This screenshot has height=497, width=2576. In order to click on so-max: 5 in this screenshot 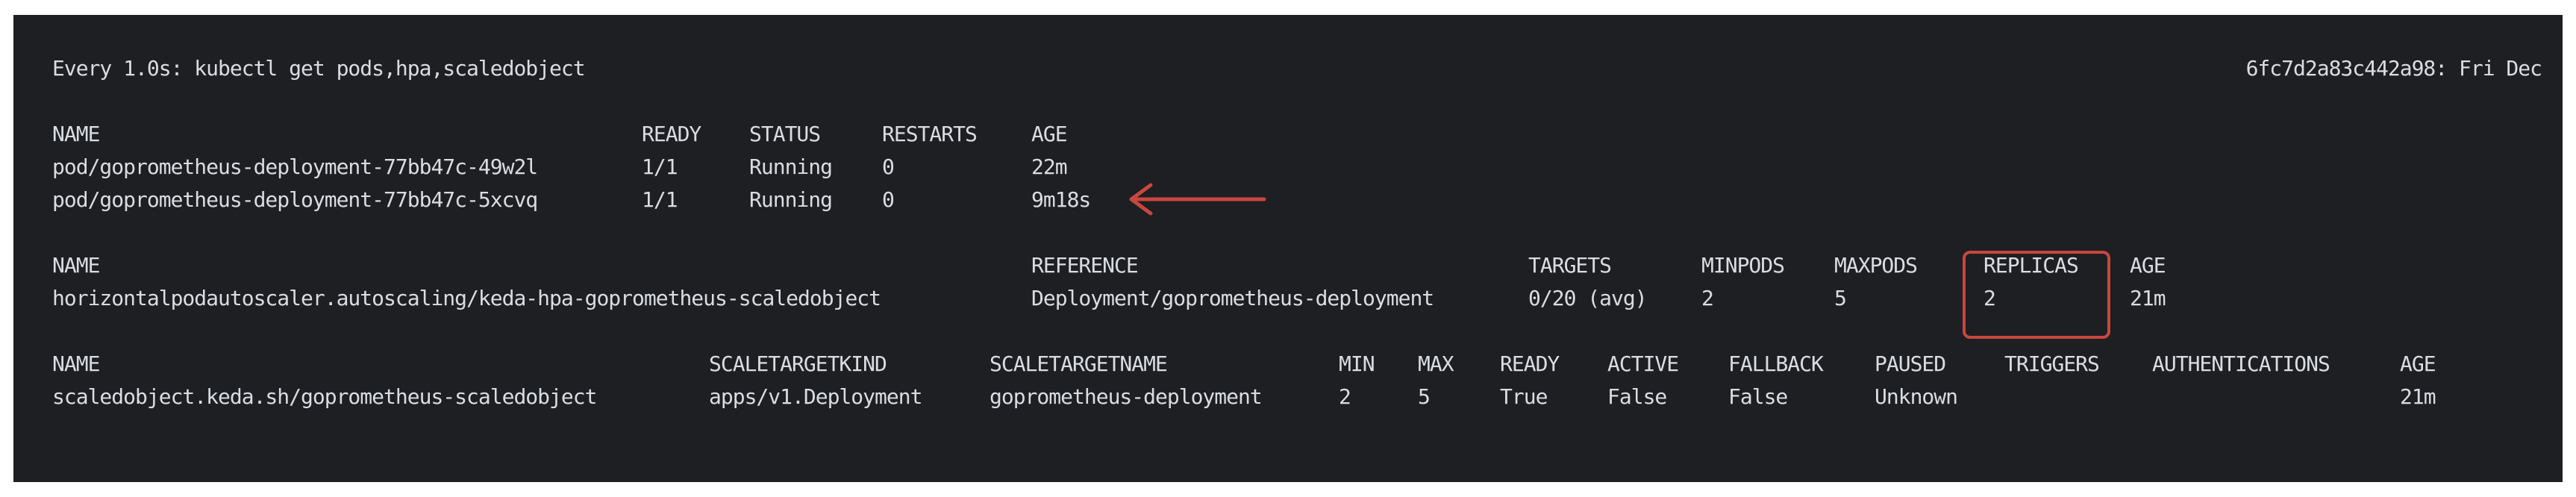, I will do `click(1424, 396)`.